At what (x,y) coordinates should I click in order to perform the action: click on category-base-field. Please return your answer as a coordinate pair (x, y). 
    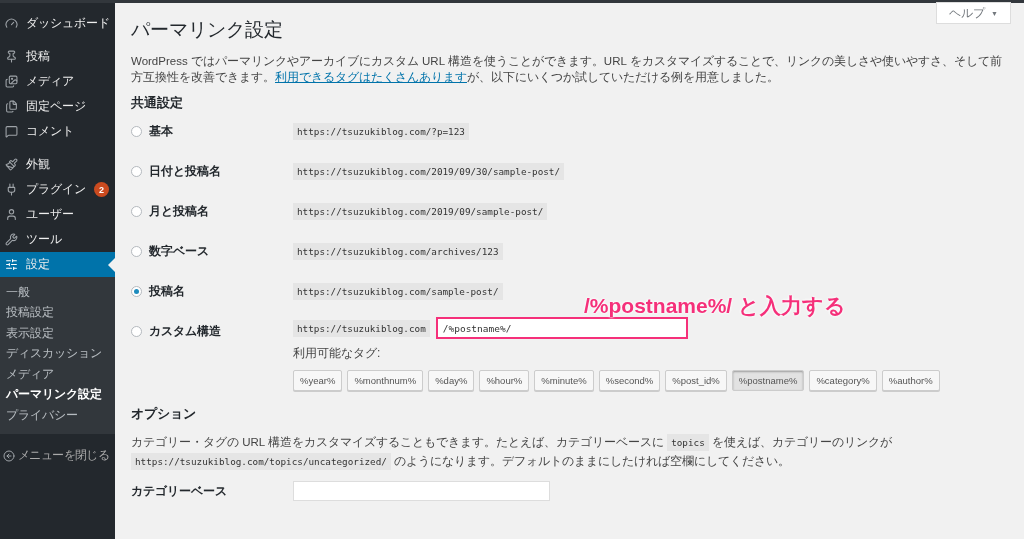
    Looking at the image, I should click on (421, 491).